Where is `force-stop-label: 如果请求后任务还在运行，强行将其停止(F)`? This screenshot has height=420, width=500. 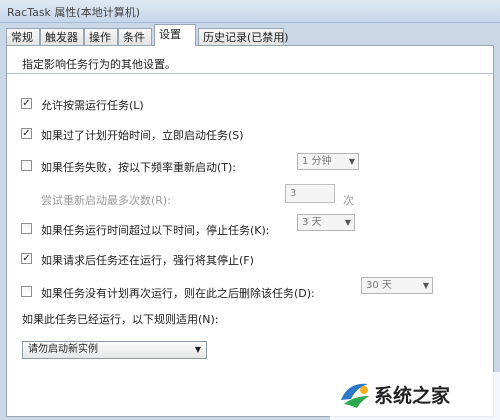
force-stop-label: 如果请求后任务还在运行，强行将其停止(F) is located at coordinates (147, 260).